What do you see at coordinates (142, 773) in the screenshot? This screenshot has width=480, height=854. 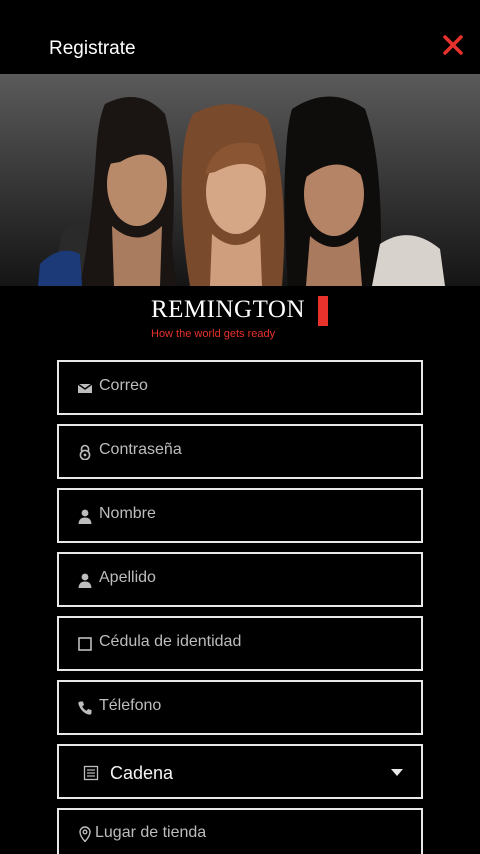 I see `chain-selected-value: Cadena` at bounding box center [142, 773].